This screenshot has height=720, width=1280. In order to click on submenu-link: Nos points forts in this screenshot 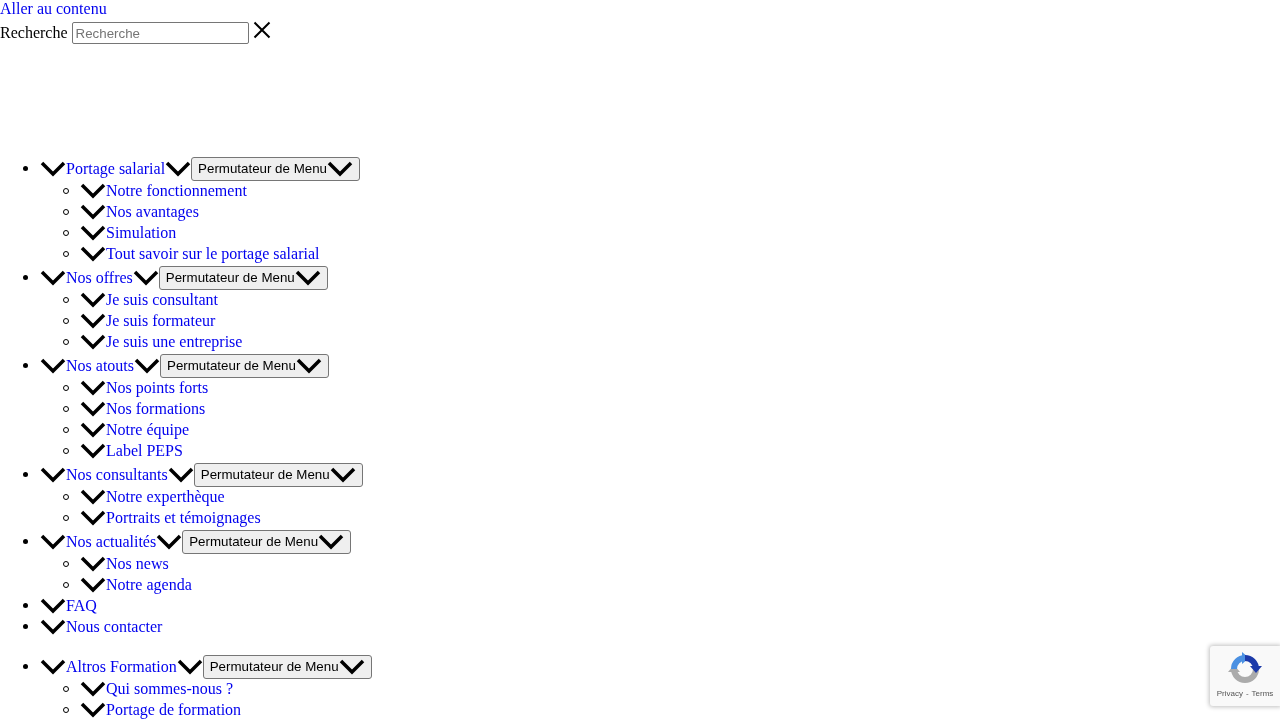, I will do `click(157, 387)`.